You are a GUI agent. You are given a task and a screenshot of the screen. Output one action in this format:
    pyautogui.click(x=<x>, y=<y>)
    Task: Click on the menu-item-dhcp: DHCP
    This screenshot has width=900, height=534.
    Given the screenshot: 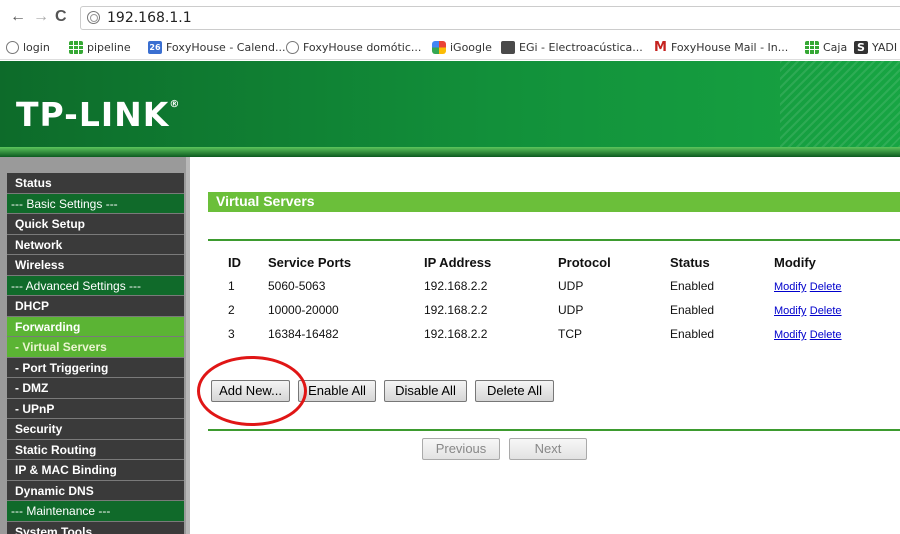 What is the action you would take?
    pyautogui.click(x=95, y=306)
    